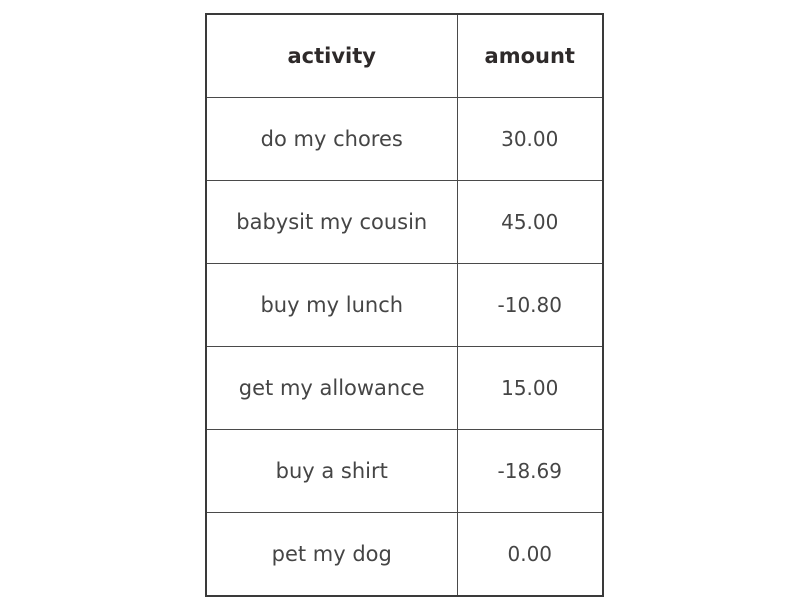 This screenshot has height=600, width=800. What do you see at coordinates (530, 554) in the screenshot?
I see `amount-cell: 0.00` at bounding box center [530, 554].